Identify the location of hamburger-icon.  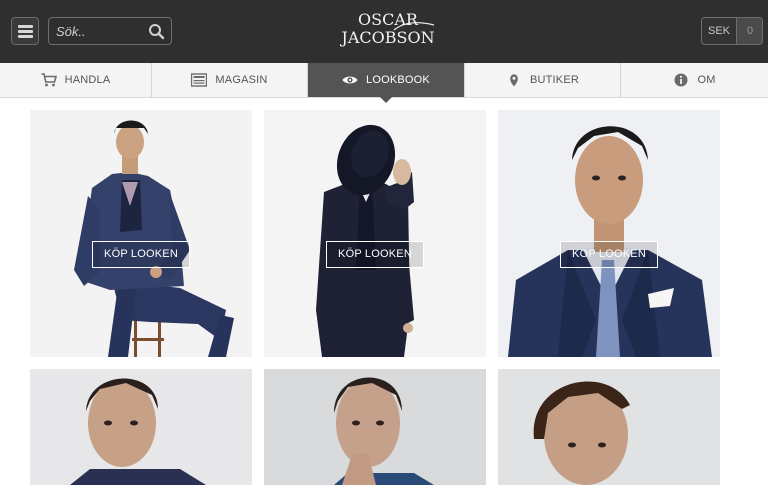
(25, 26).